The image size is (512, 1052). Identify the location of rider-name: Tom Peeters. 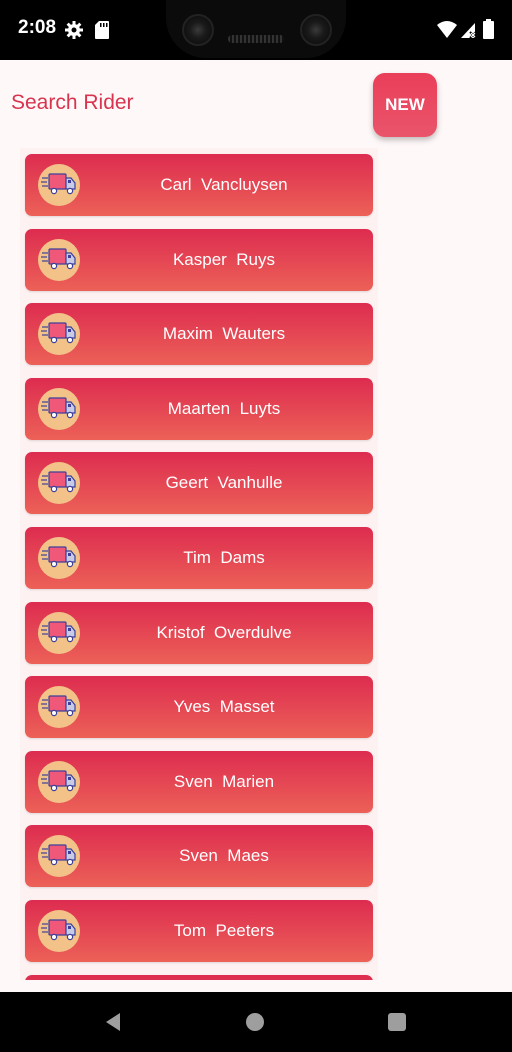
(224, 930).